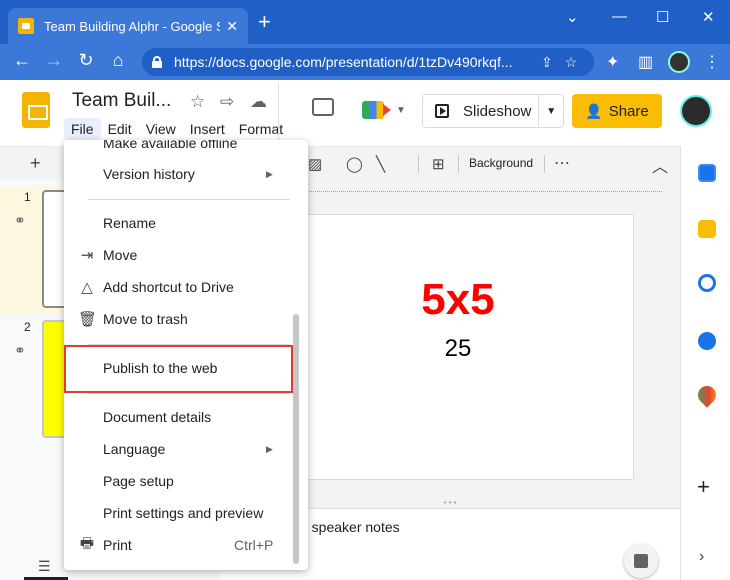  I want to click on menu-item-language: Language ▶, so click(180, 449).